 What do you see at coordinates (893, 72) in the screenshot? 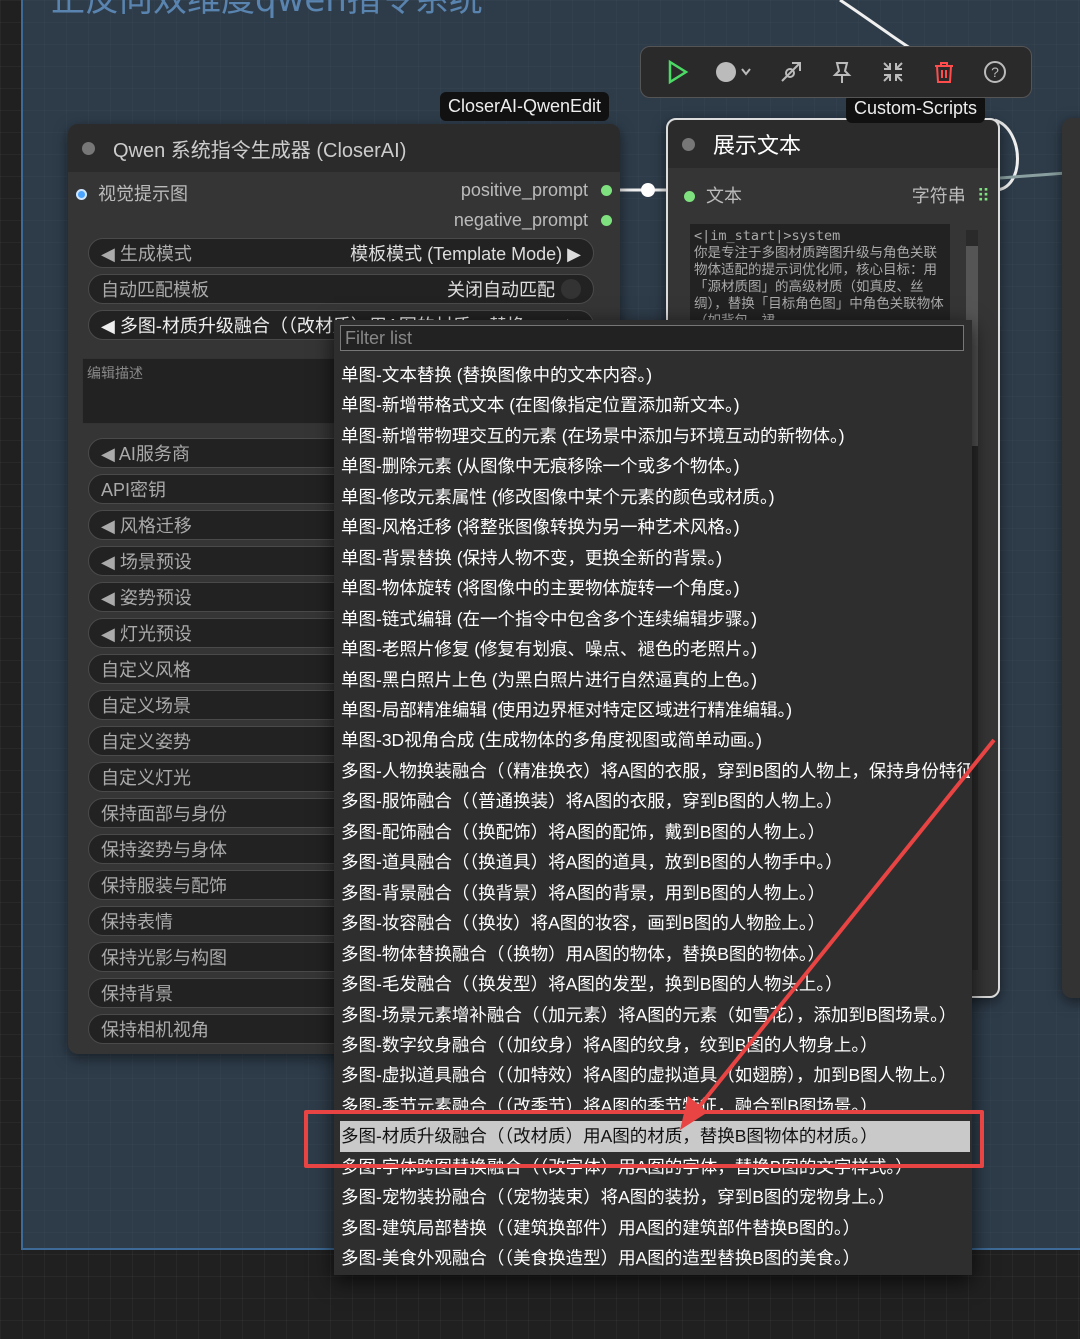
I see `collapse-icon` at bounding box center [893, 72].